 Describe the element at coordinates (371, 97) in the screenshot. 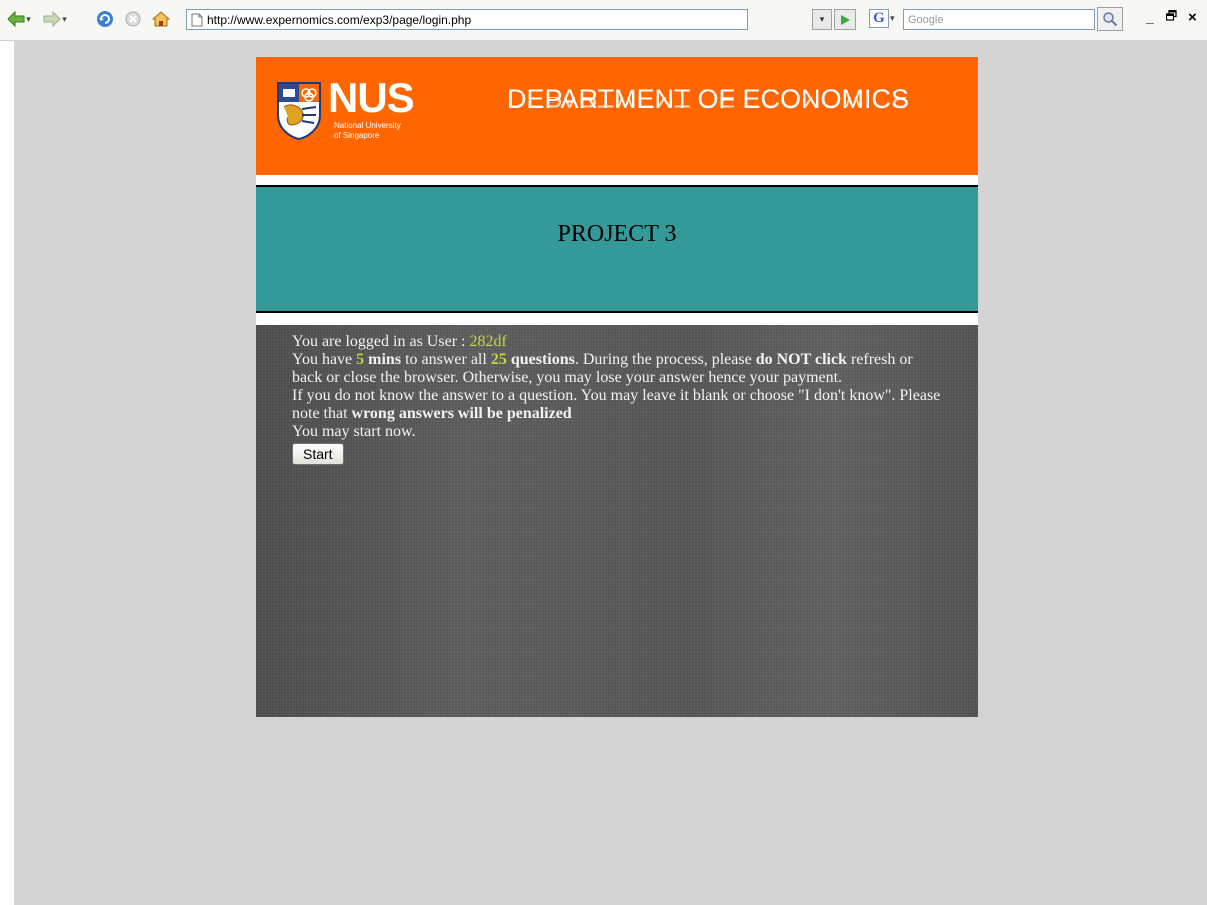

I see `nus-wordmark: NUS` at that location.